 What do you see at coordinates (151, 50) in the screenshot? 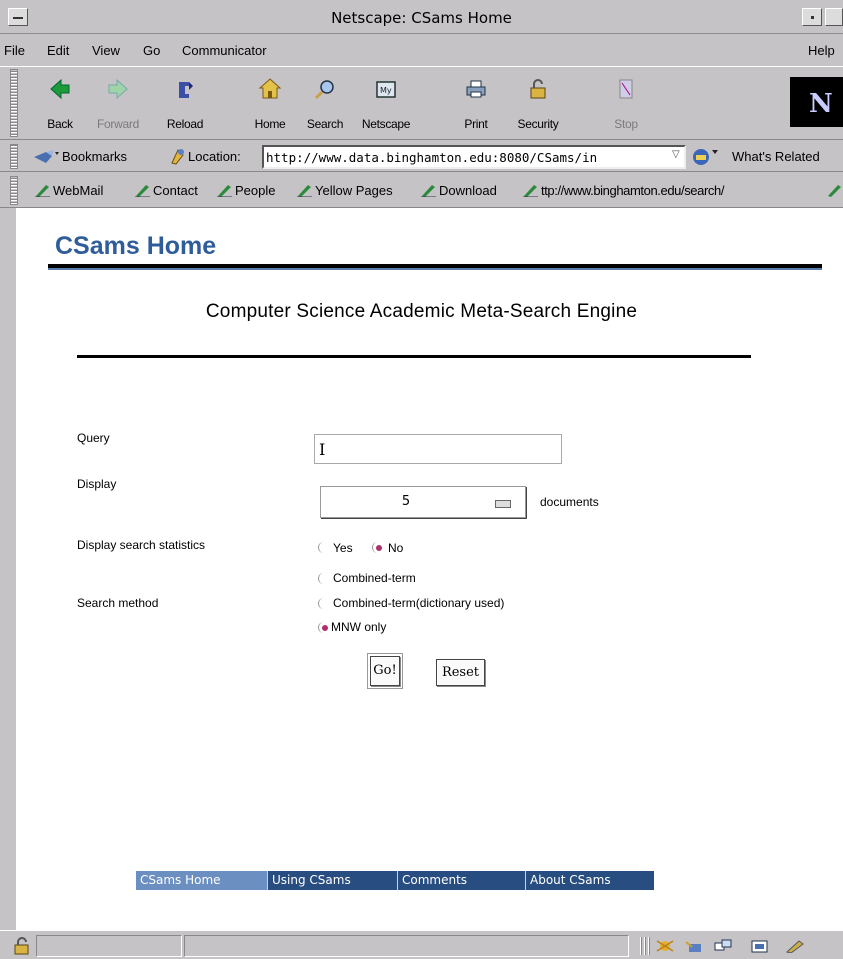
I see `menu-go: Go` at bounding box center [151, 50].